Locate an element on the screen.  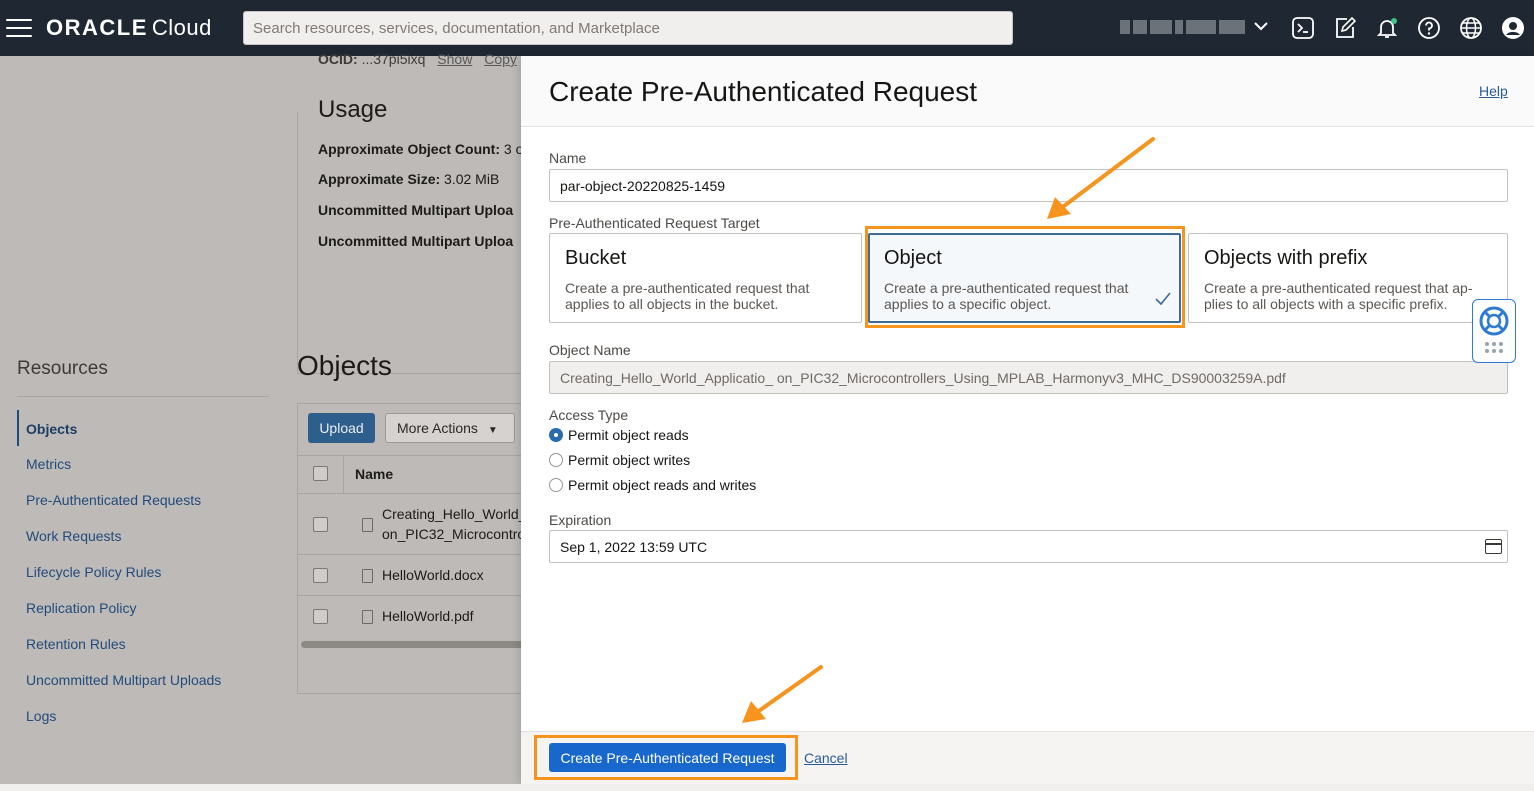
help-link: Help is located at coordinates (1493, 91).